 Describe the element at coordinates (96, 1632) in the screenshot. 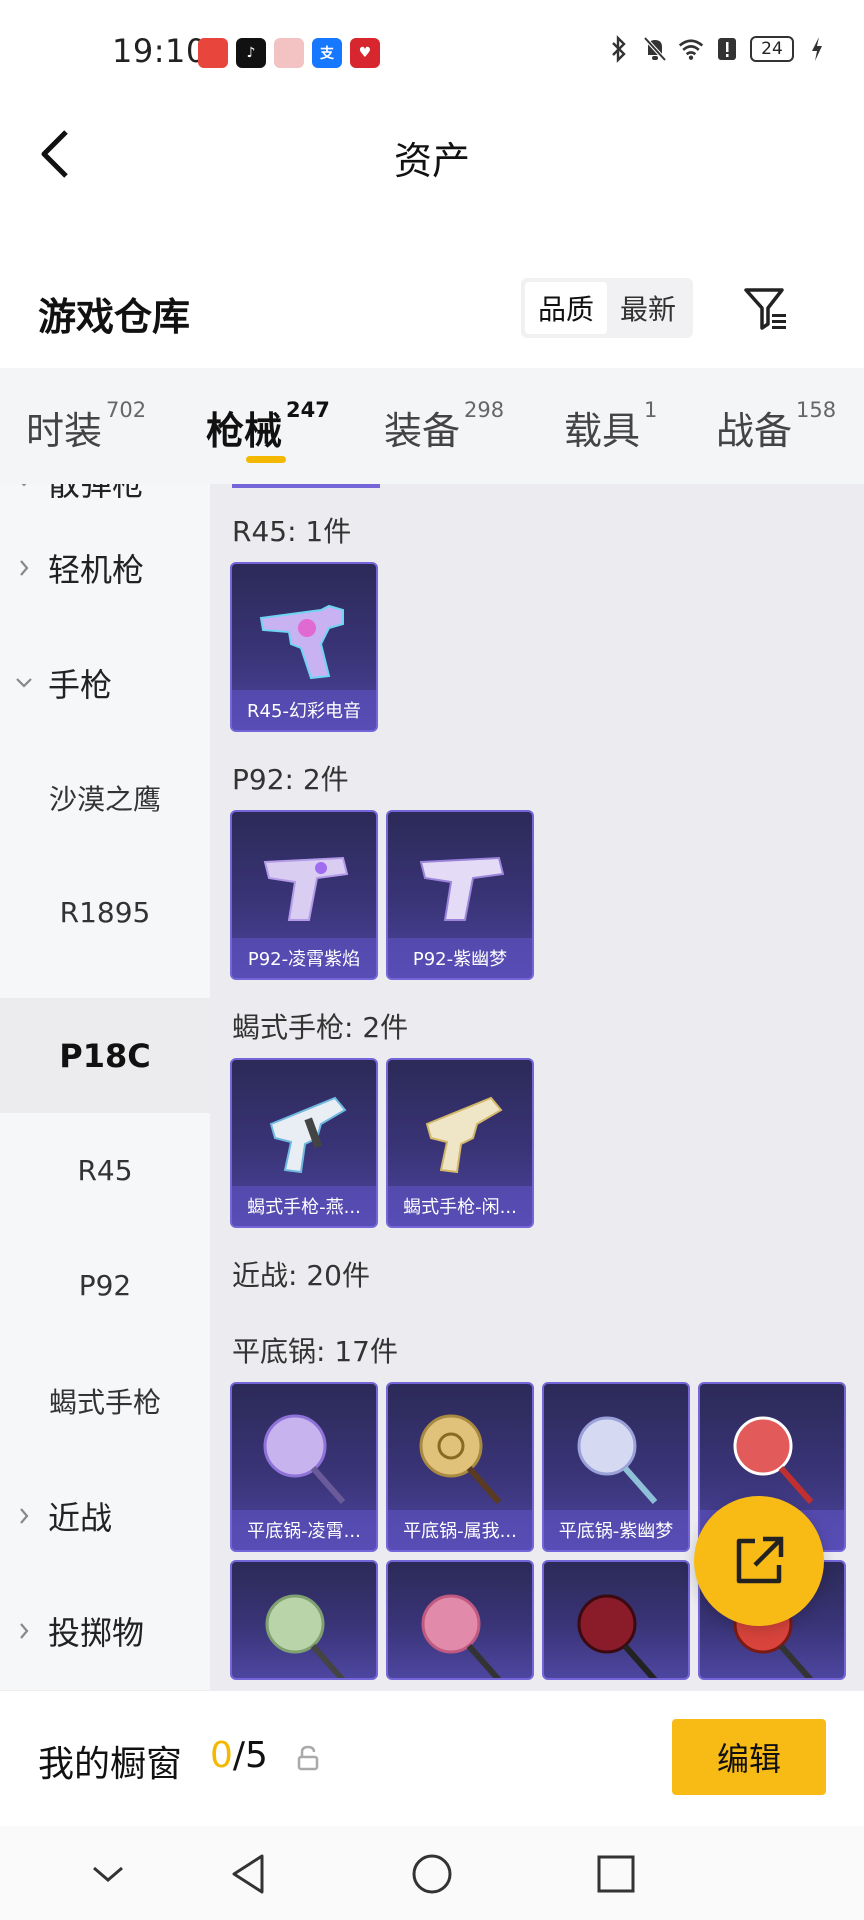

I see `sidebar-item-label: 投掷物` at that location.